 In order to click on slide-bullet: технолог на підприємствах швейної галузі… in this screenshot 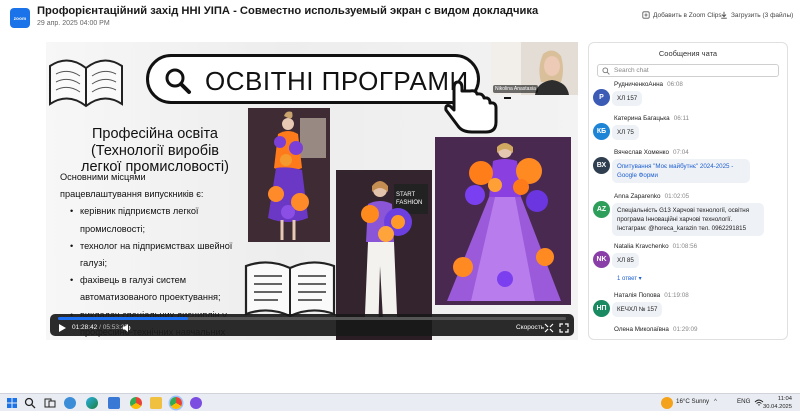, I will do `click(155, 255)`.